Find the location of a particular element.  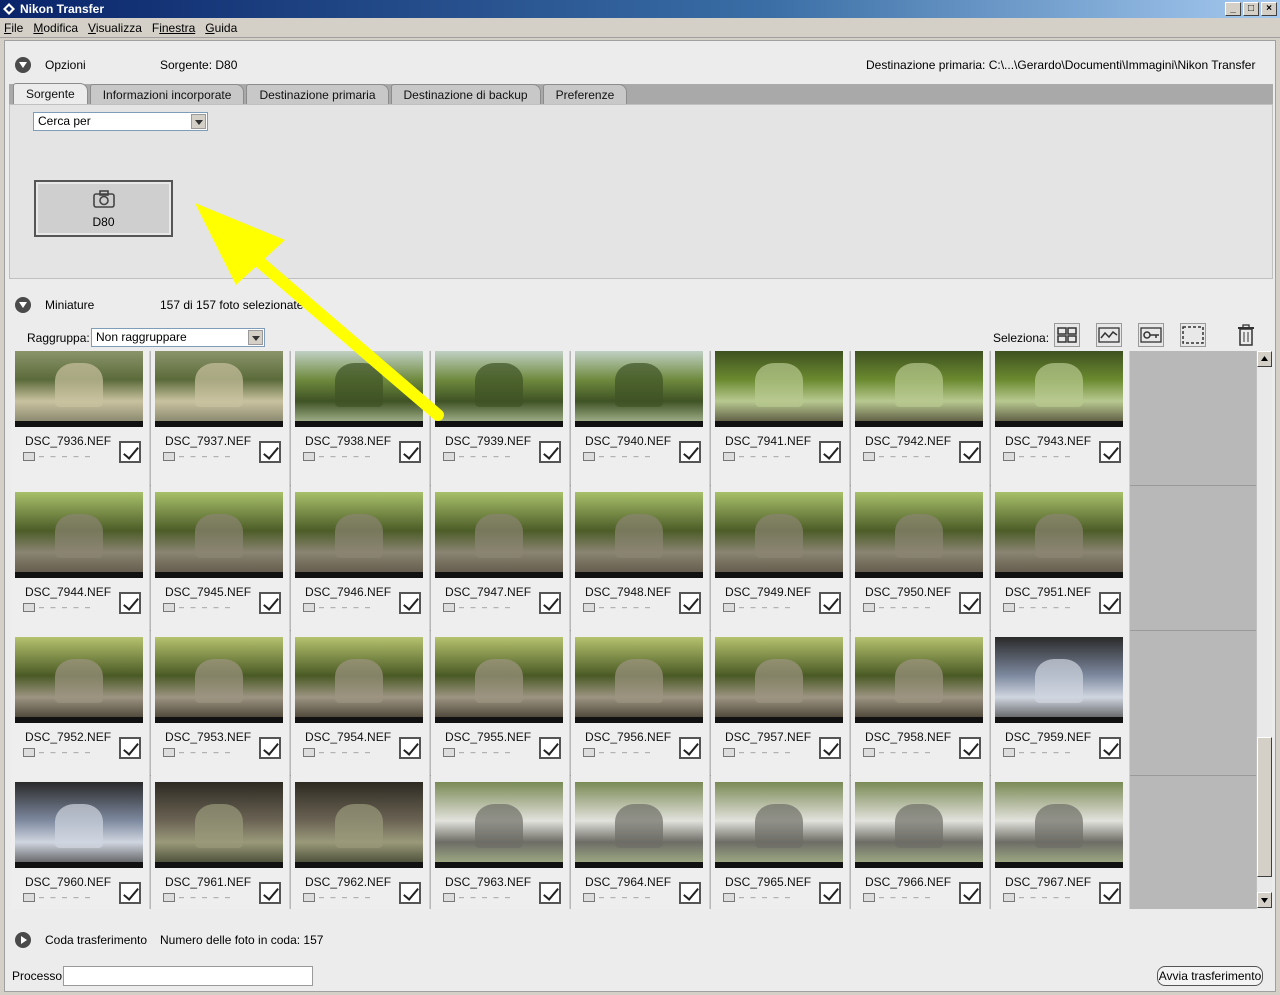

thumbnail-item: DSC_7943.NEF – – – – – is located at coordinates (1060, 418).